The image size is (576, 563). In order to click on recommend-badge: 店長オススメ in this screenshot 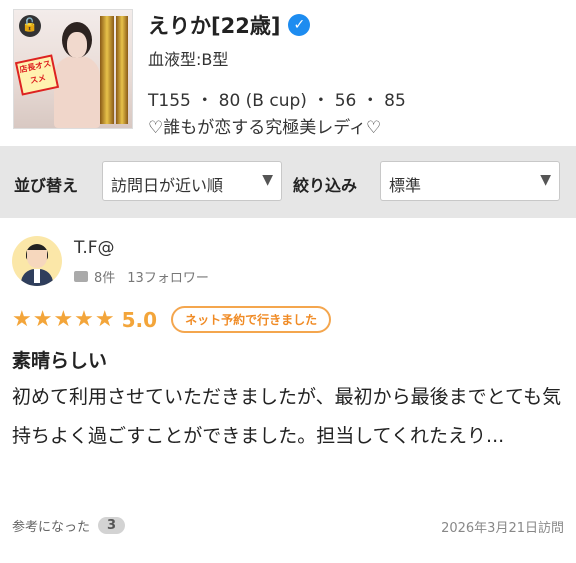, I will do `click(37, 75)`.